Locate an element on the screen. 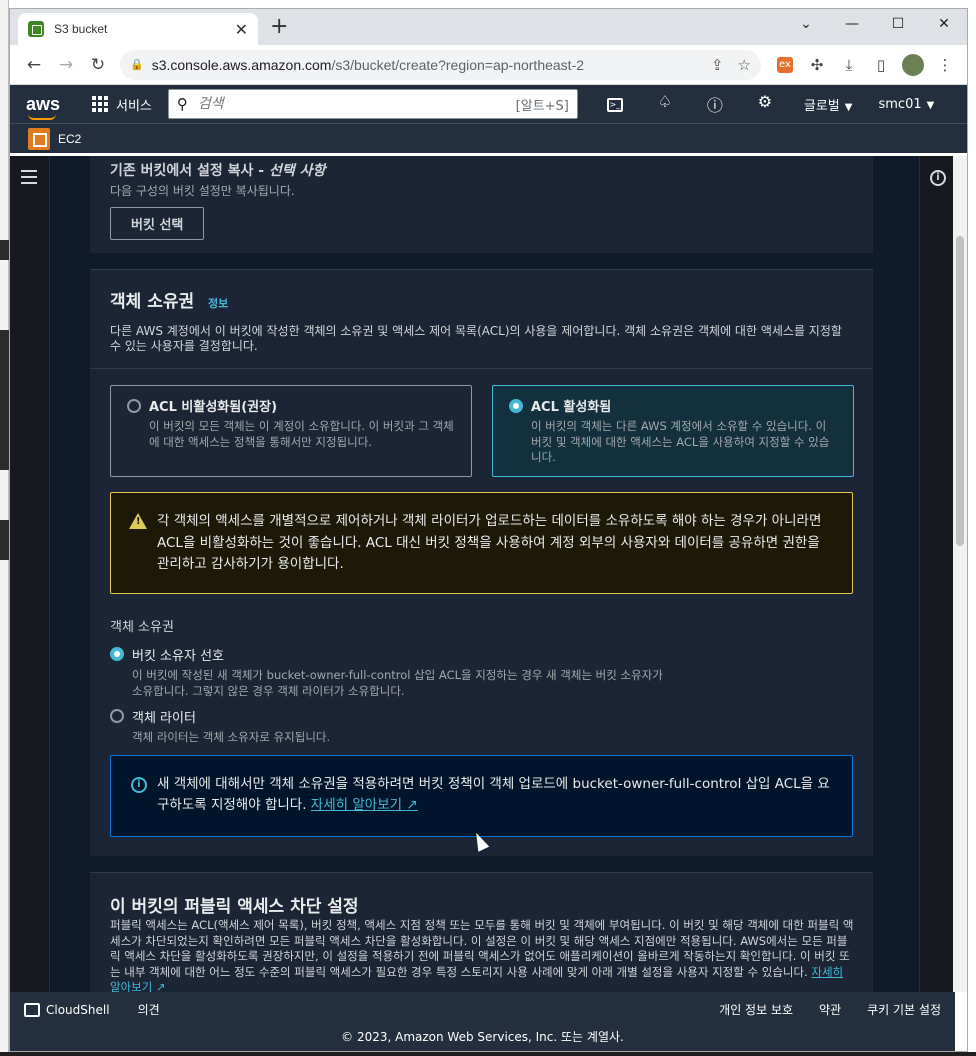 Image resolution: width=976 pixels, height=1056 pixels. scrollbar-thumb is located at coordinates (960, 391).